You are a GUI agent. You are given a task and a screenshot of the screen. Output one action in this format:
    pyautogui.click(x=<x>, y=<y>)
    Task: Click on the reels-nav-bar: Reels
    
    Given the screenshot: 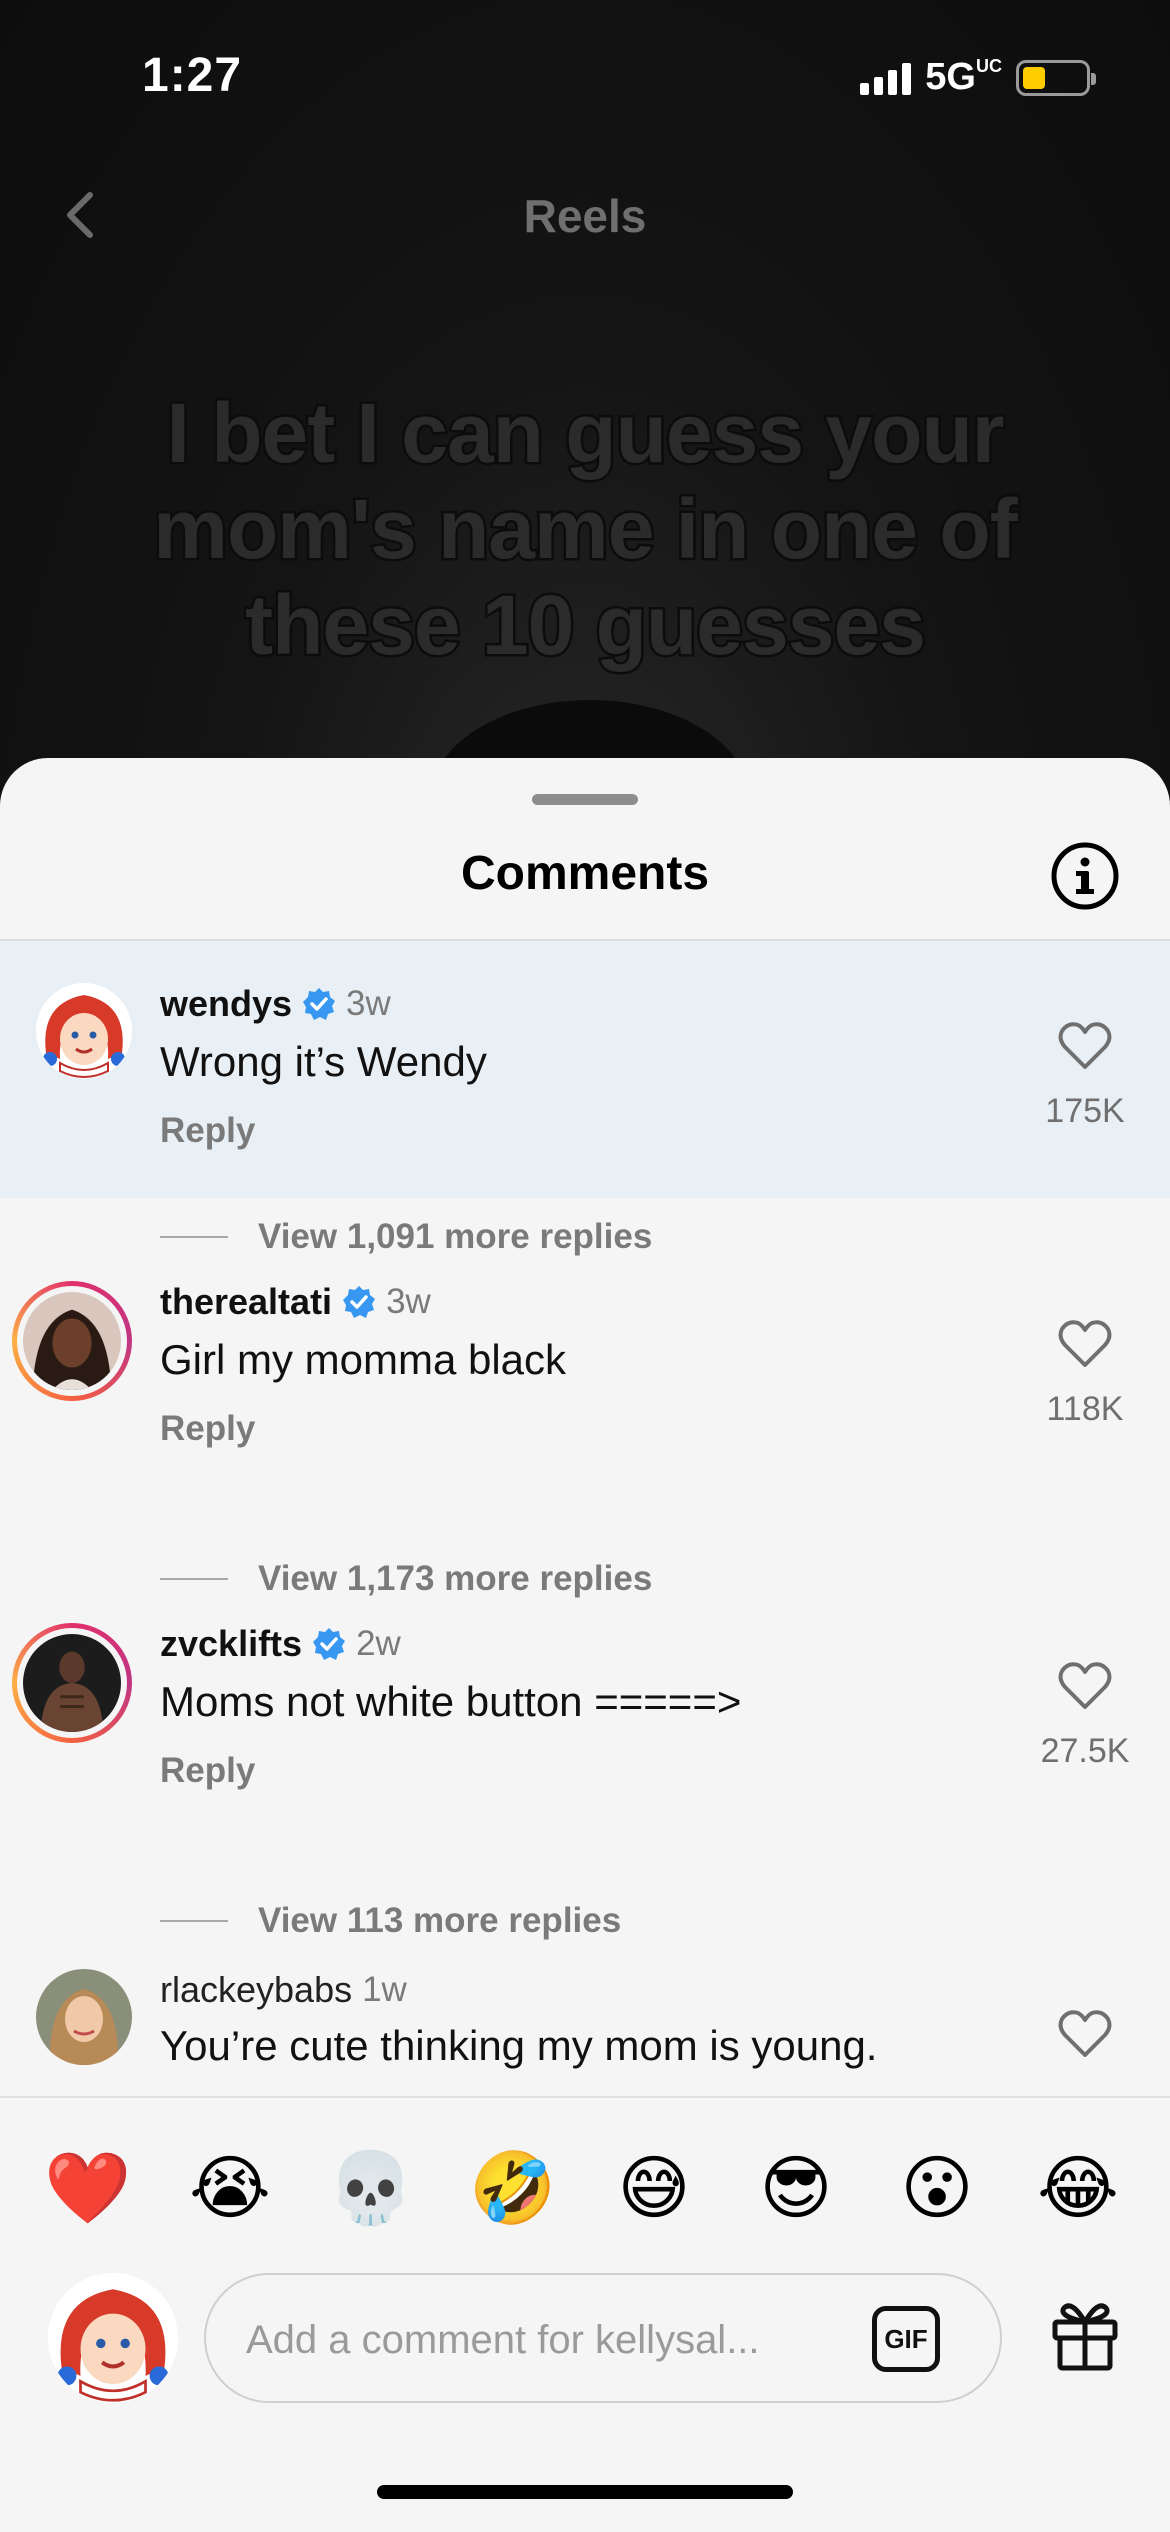 What is the action you would take?
    pyautogui.click(x=585, y=215)
    